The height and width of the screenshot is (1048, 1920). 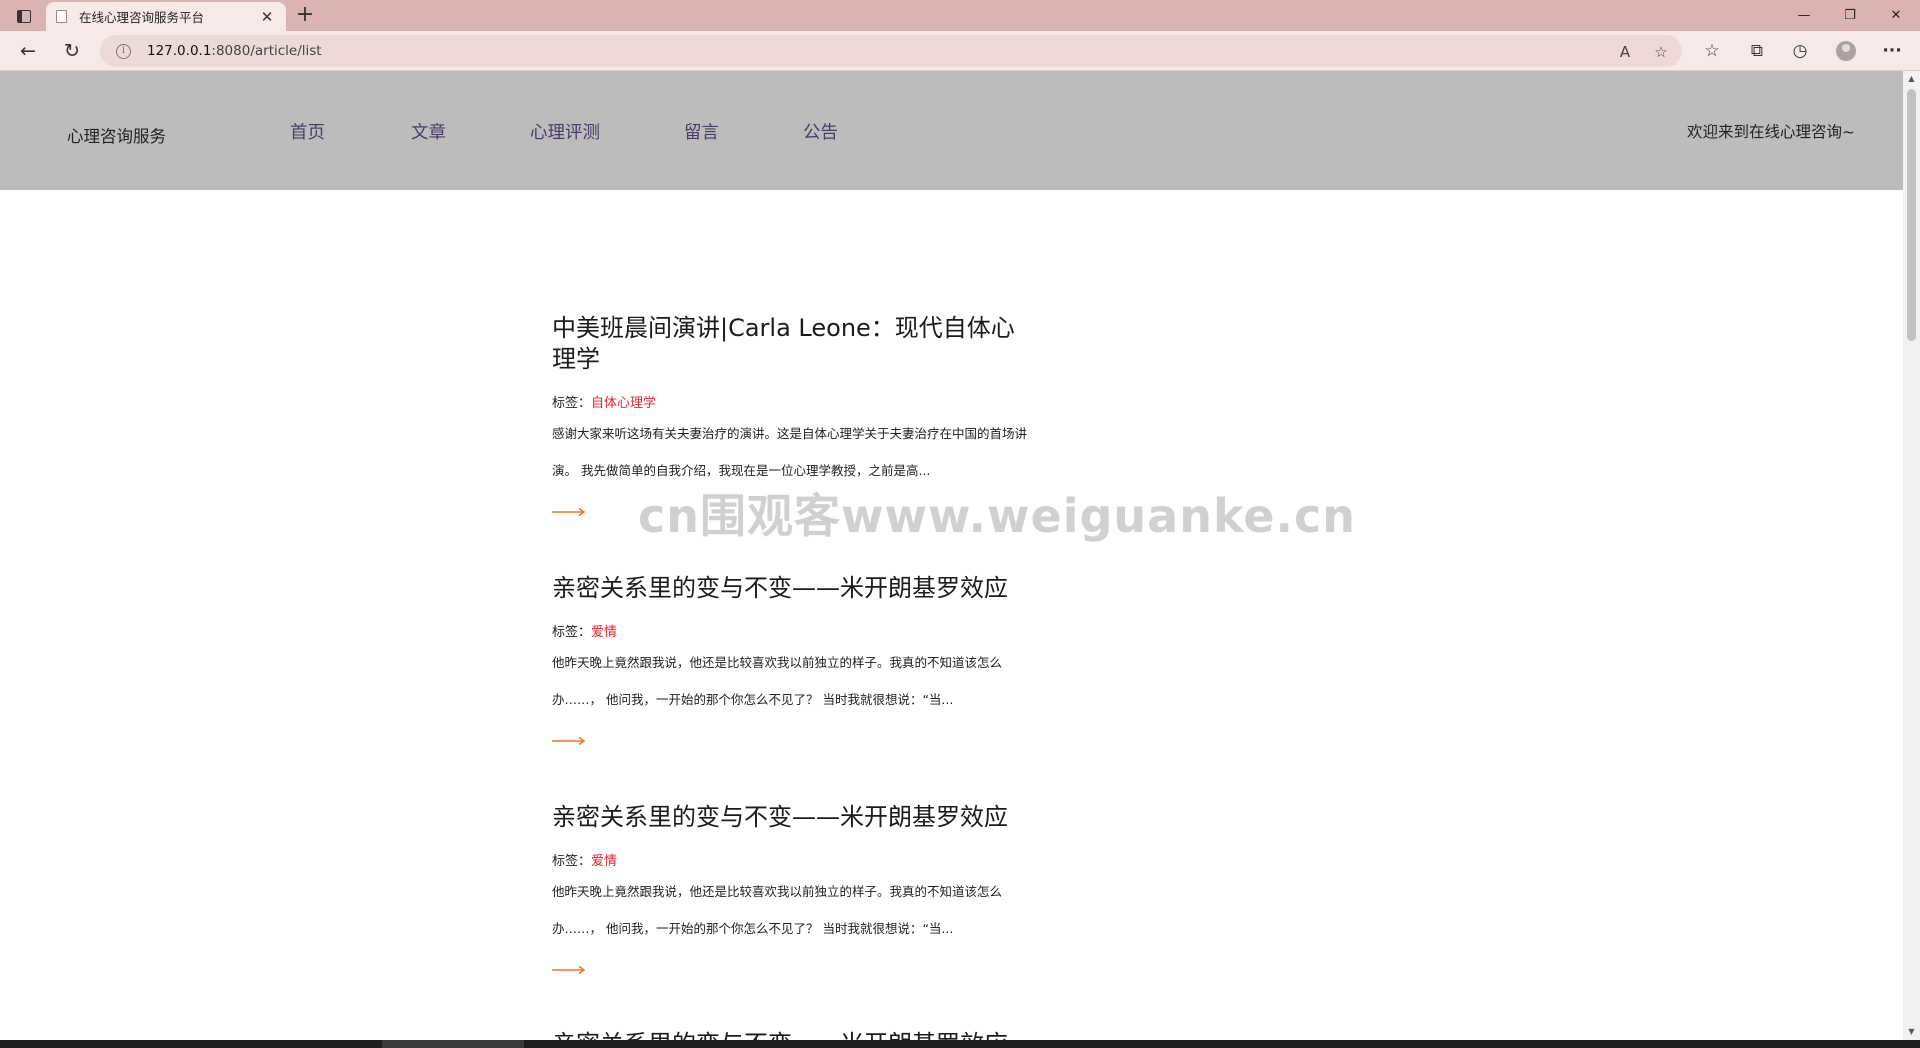 I want to click on add-favorite-icon: ☆, so click(x=1661, y=52).